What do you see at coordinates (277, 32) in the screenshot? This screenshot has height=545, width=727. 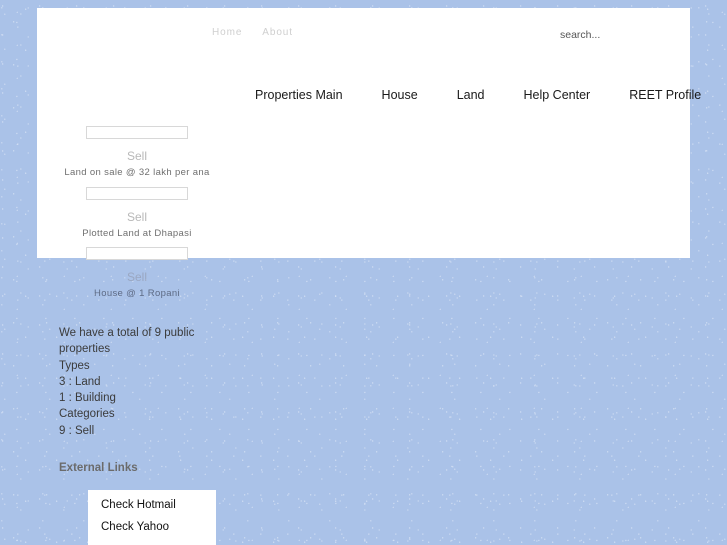 I see `top-nav-item-about: About` at bounding box center [277, 32].